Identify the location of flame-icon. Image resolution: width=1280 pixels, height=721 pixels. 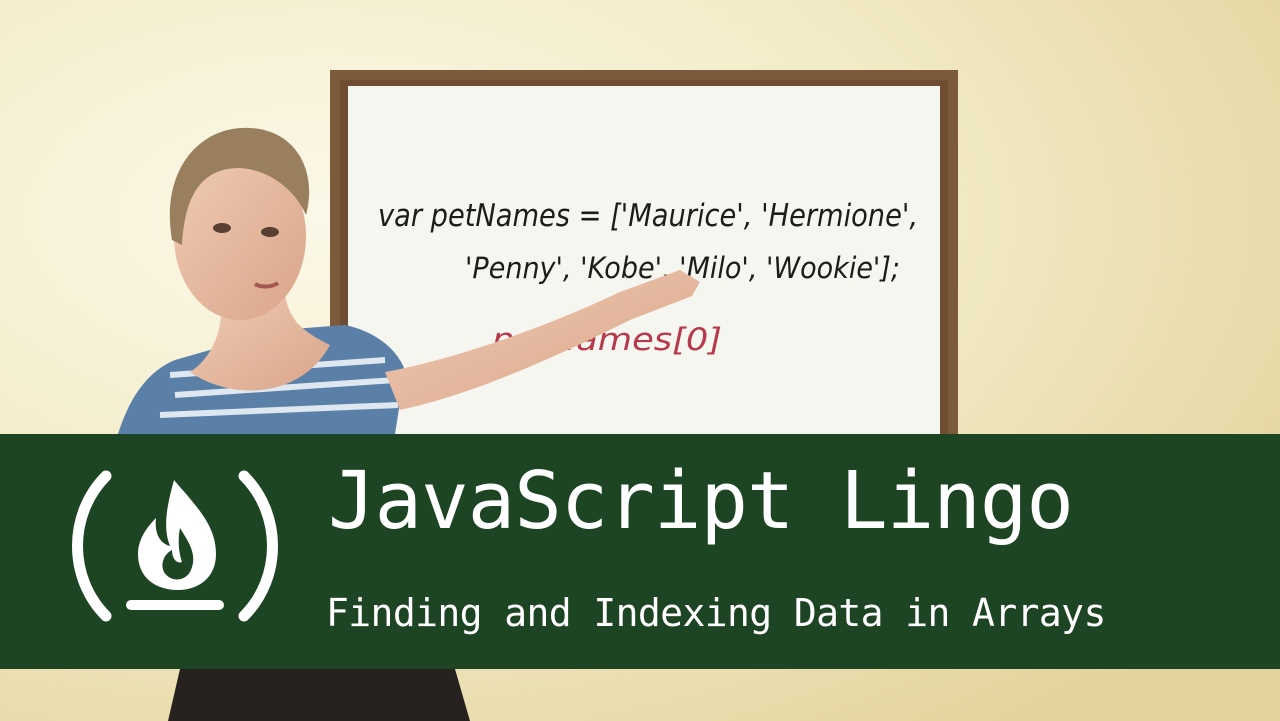
(177, 535).